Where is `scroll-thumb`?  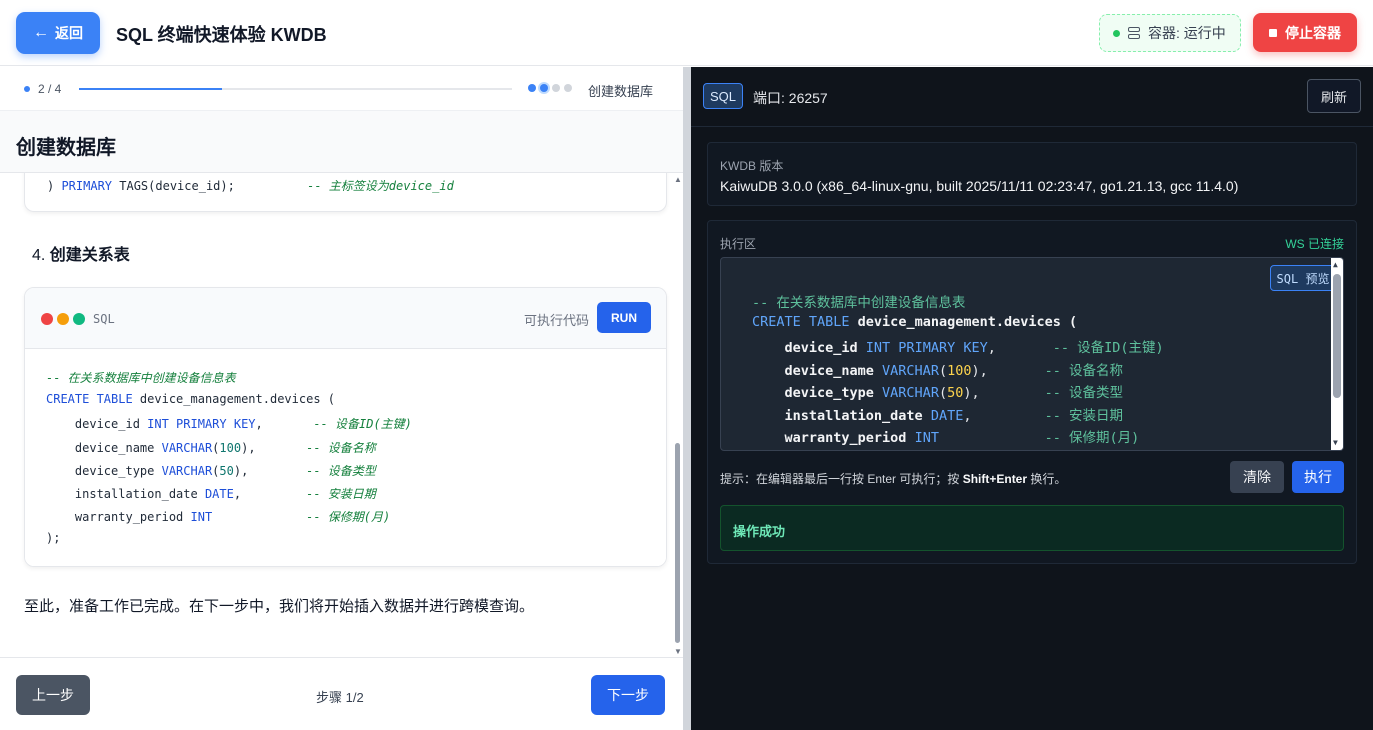 scroll-thumb is located at coordinates (677, 543).